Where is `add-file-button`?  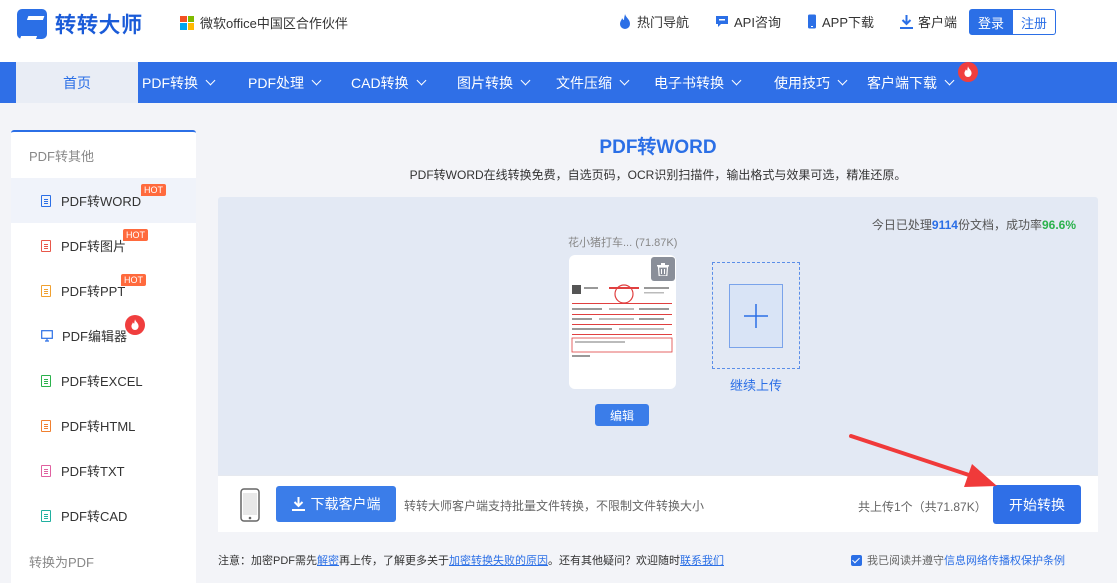 add-file-button is located at coordinates (756, 315).